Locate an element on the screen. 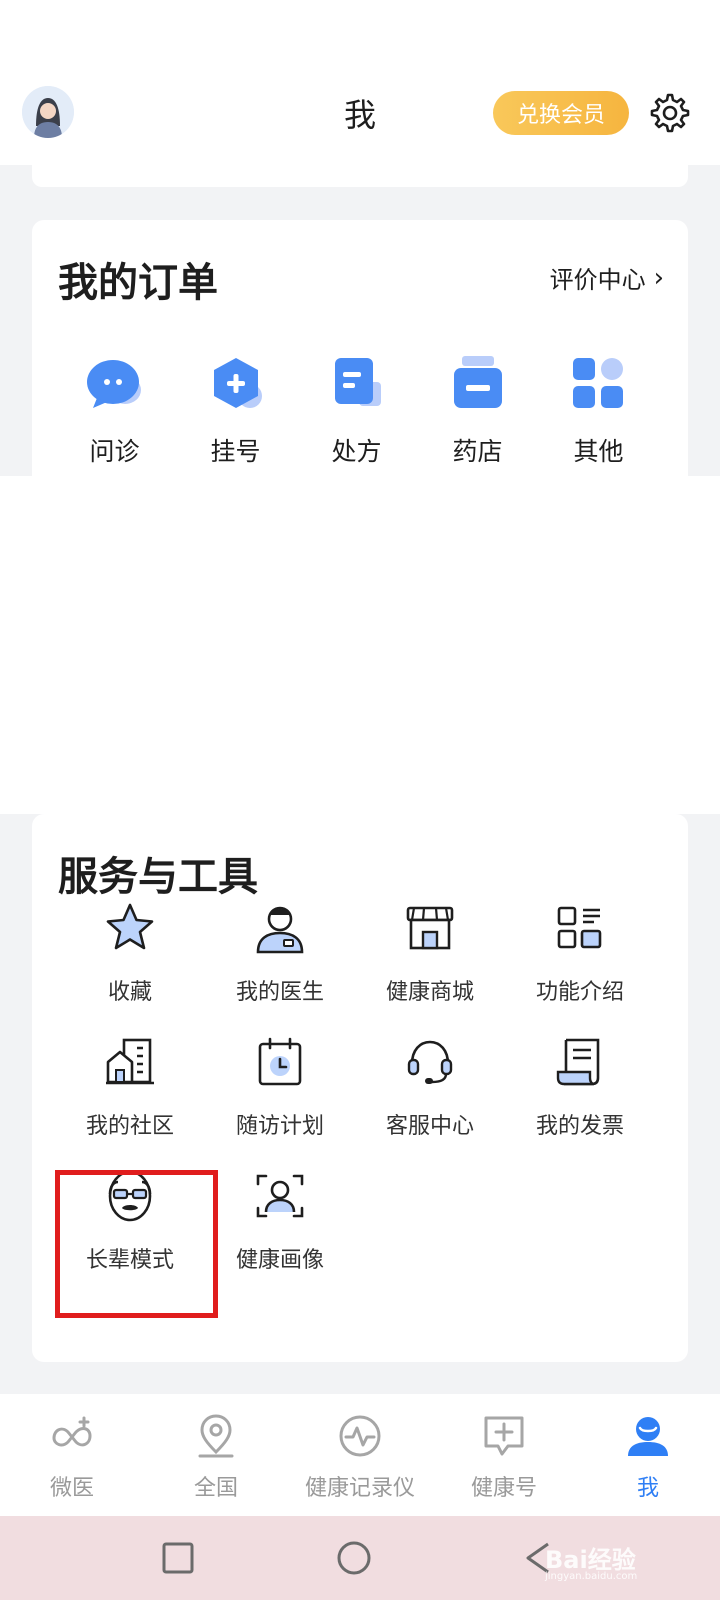 The image size is (720, 1600). tab-label: 全国 is located at coordinates (215, 1488).